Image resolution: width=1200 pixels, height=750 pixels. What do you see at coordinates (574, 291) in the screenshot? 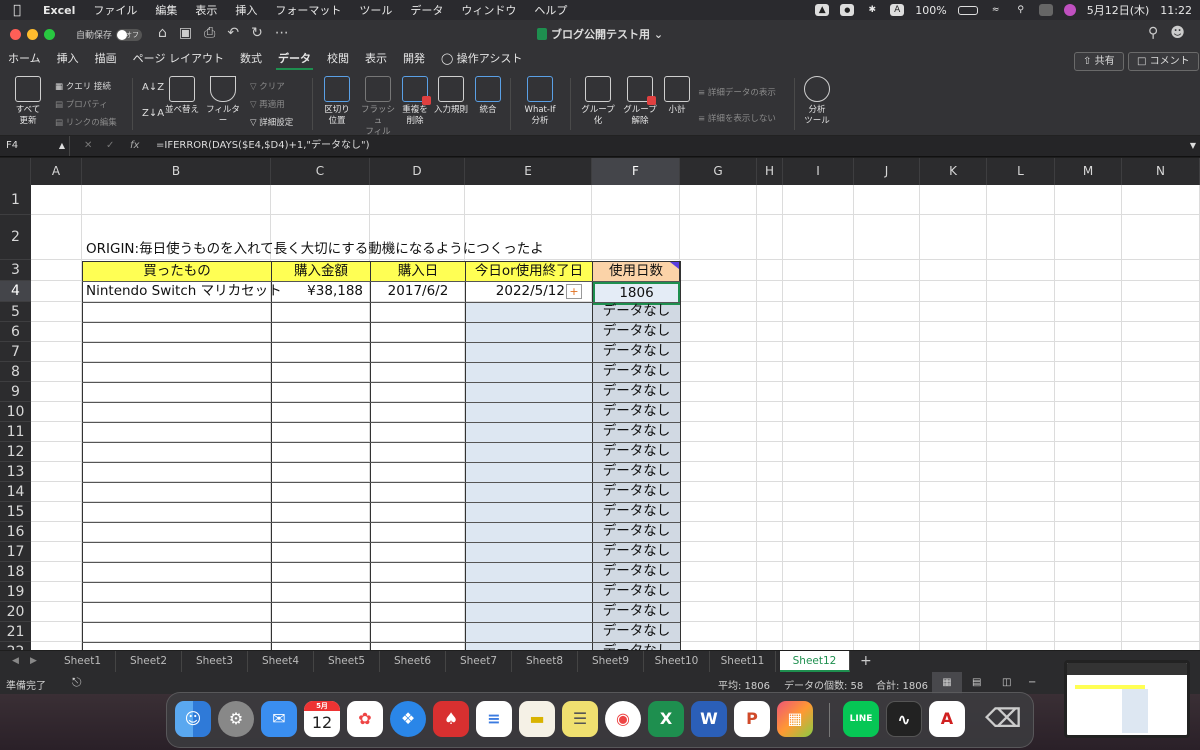
I see `paste-options-icon: +` at bounding box center [574, 291].